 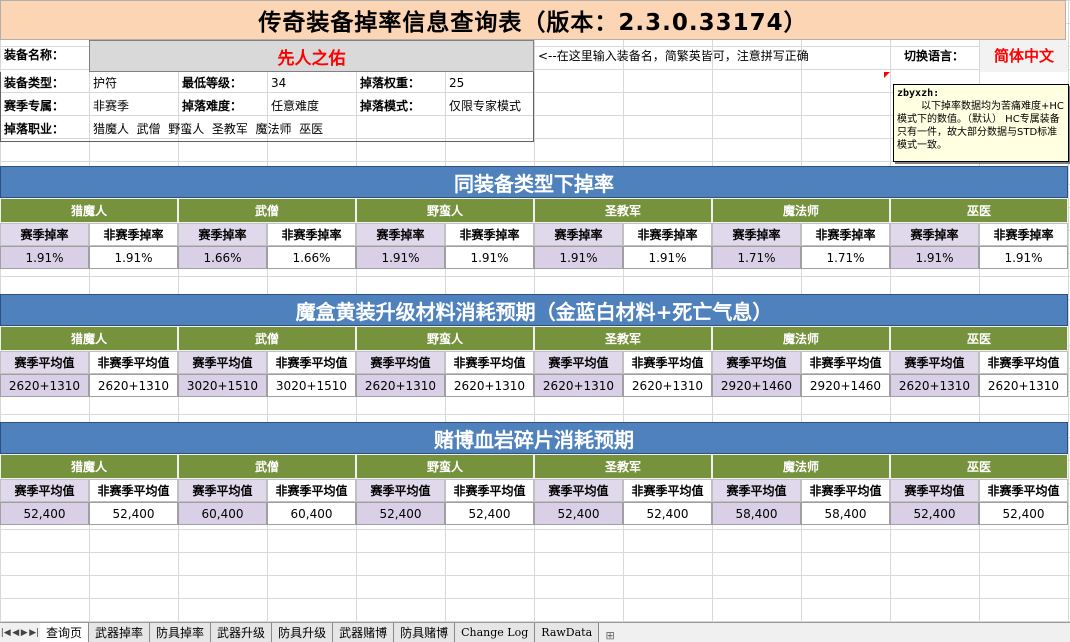 I want to click on nonseason-value-cell: 60,400, so click(x=311, y=513).